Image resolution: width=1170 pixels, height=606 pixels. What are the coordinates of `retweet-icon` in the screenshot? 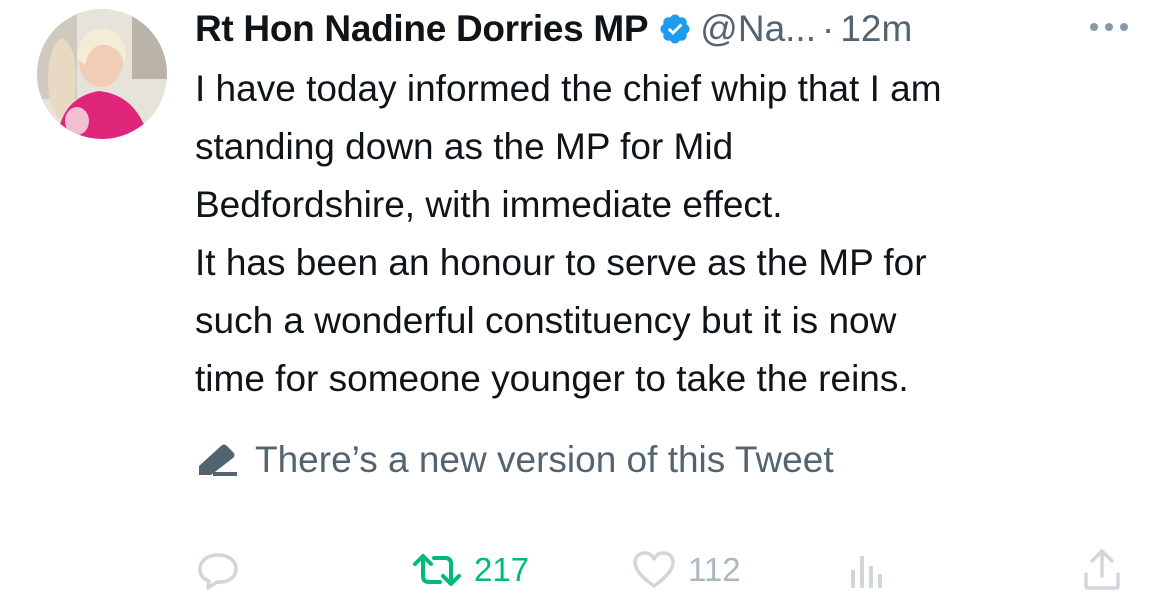 It's located at (437, 570).